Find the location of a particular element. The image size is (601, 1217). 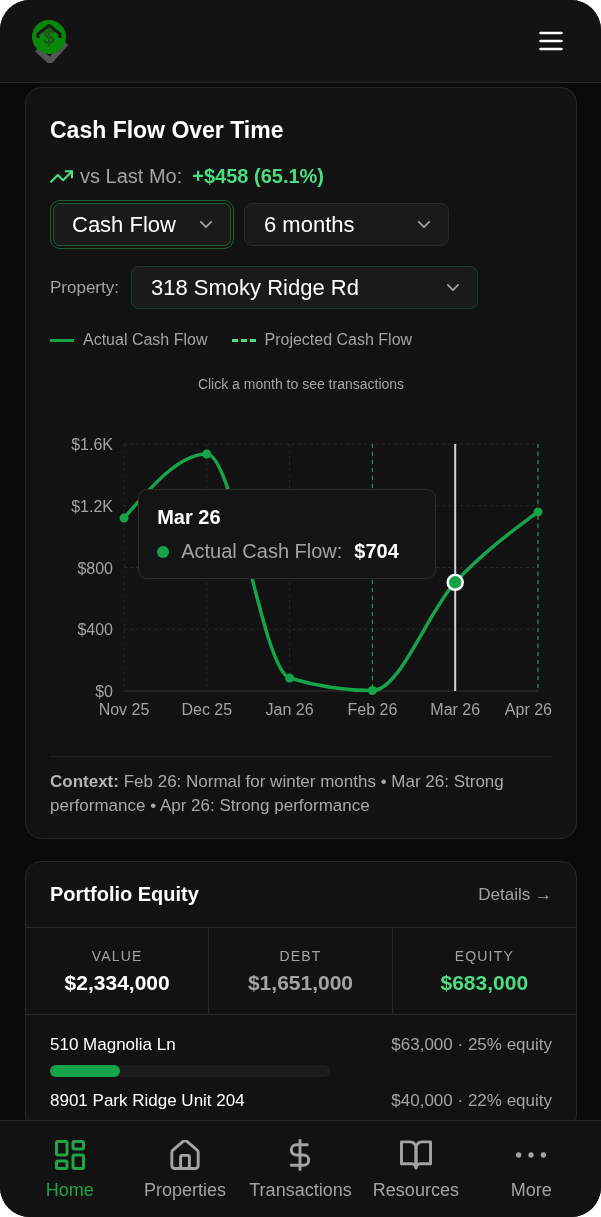

stat-value: $683,000 is located at coordinates (484, 982).